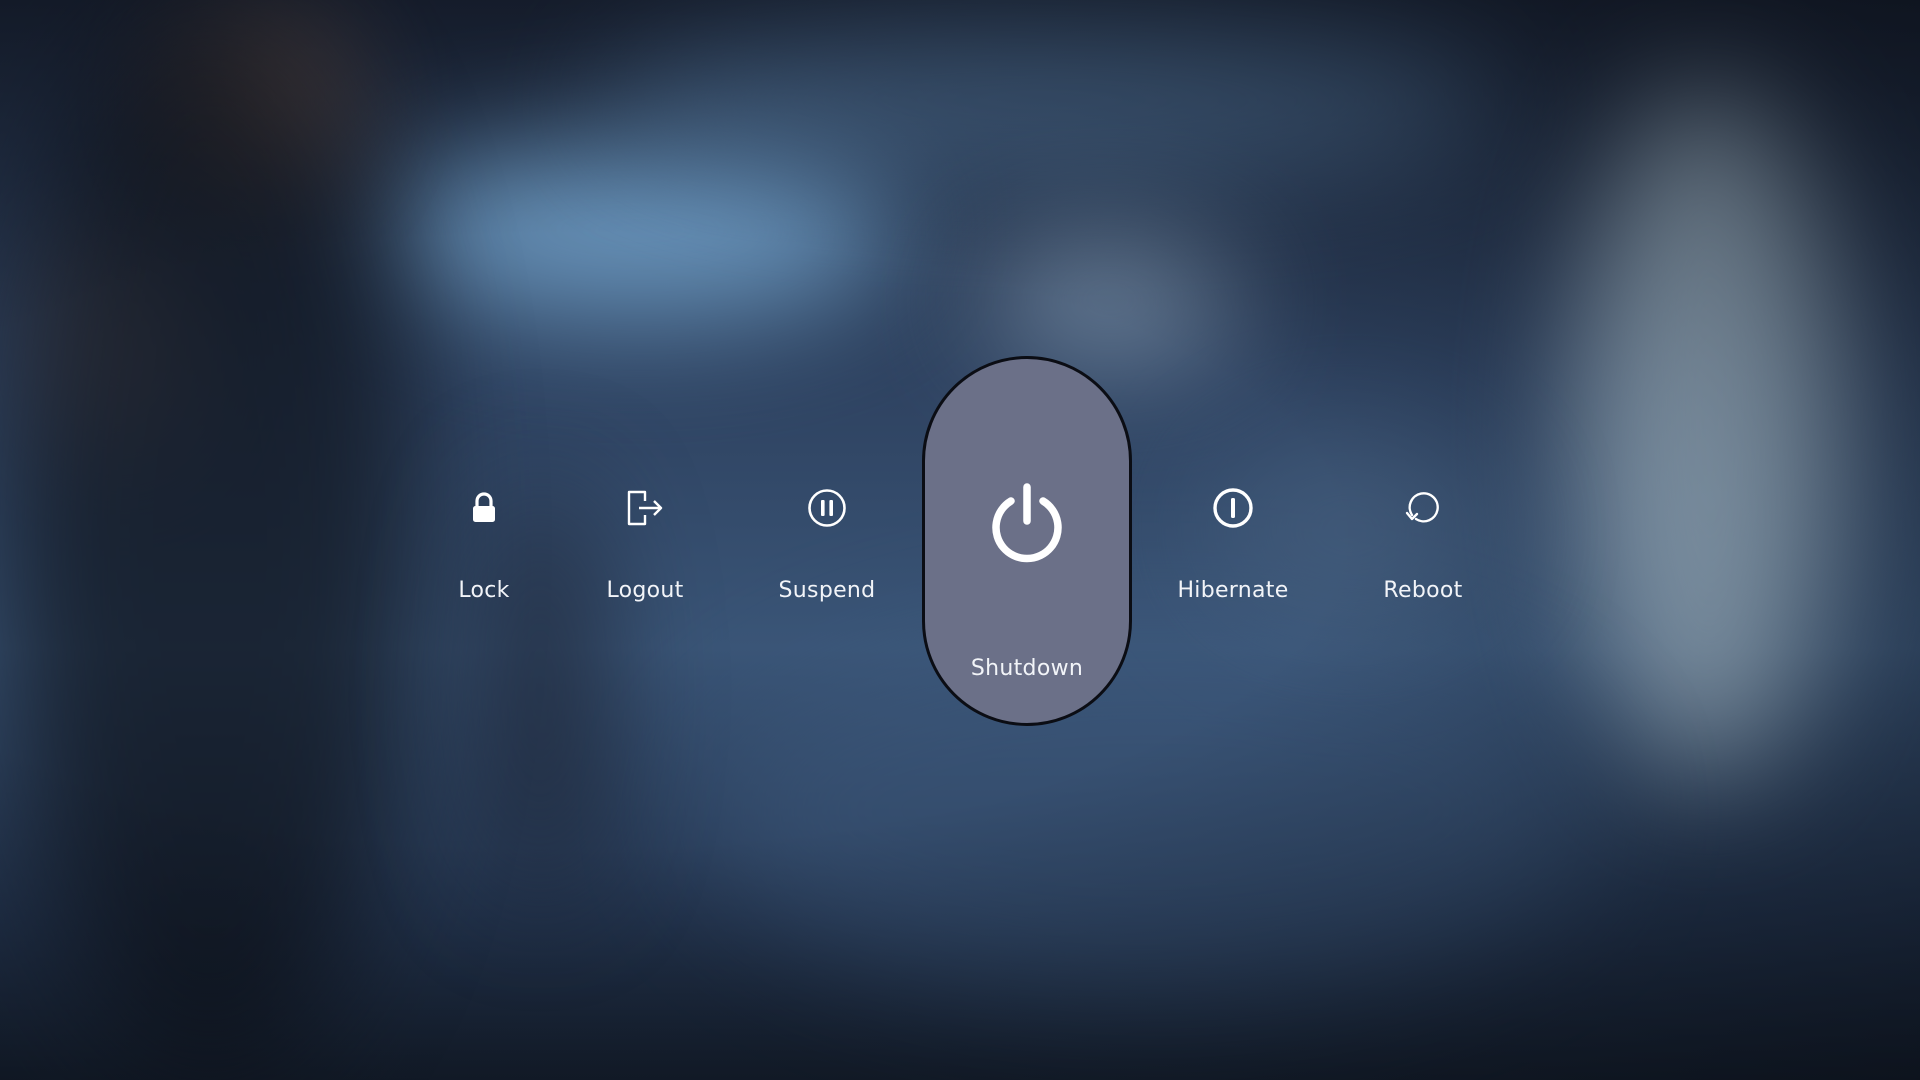  I want to click on hibernate-button: Hibernate, so click(1233, 540).